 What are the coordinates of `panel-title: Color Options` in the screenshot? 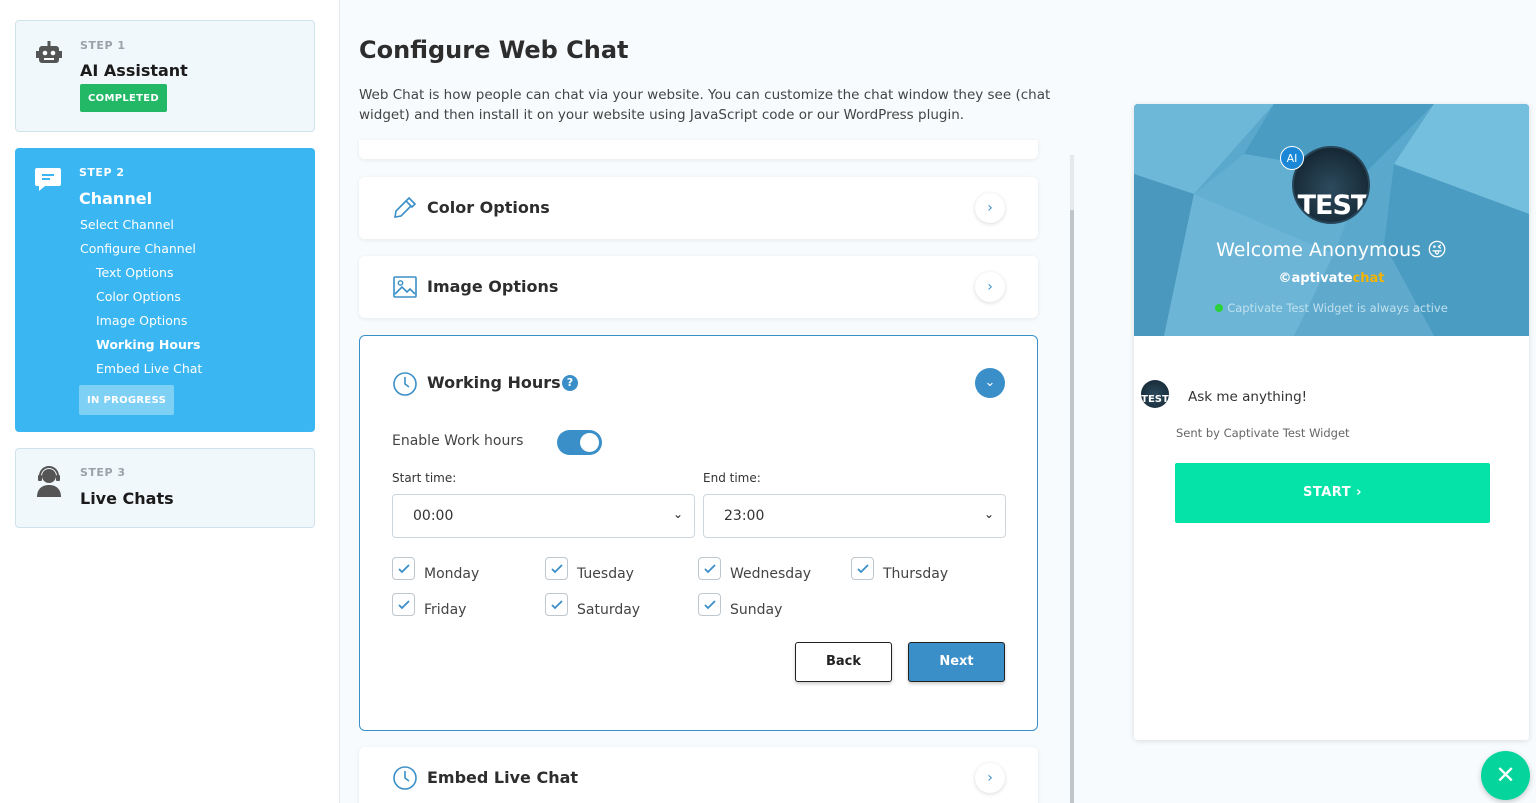 It's located at (488, 207).